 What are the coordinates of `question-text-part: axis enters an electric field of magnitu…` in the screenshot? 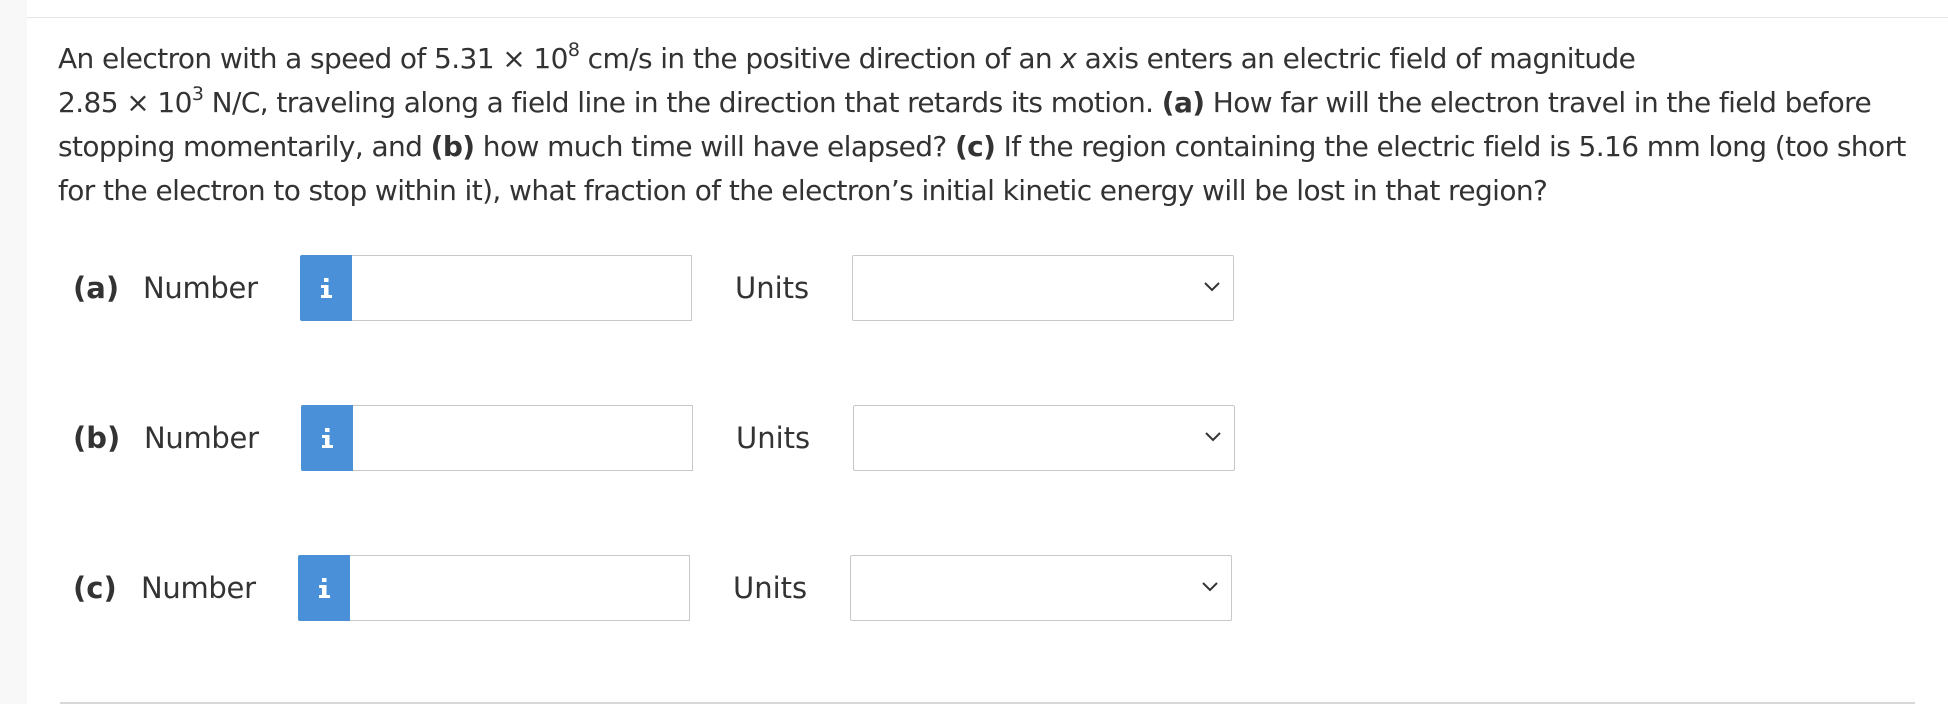 It's located at (1356, 58).